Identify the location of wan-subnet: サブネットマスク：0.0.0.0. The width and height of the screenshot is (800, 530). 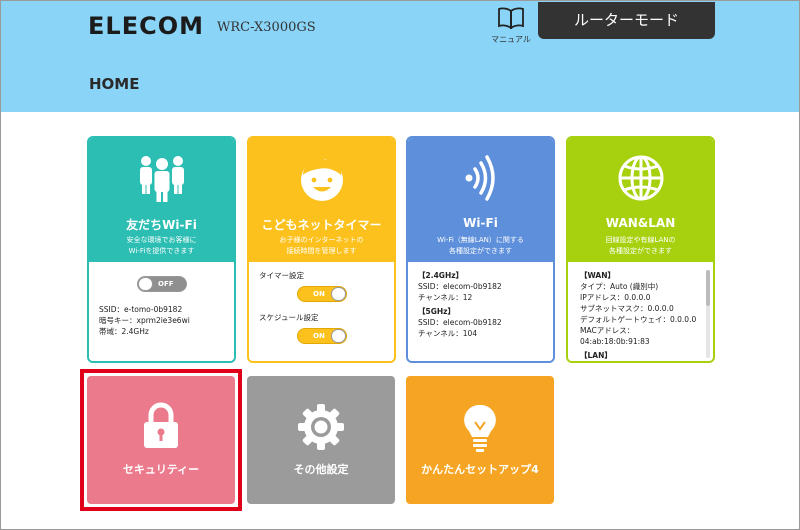
(627, 308).